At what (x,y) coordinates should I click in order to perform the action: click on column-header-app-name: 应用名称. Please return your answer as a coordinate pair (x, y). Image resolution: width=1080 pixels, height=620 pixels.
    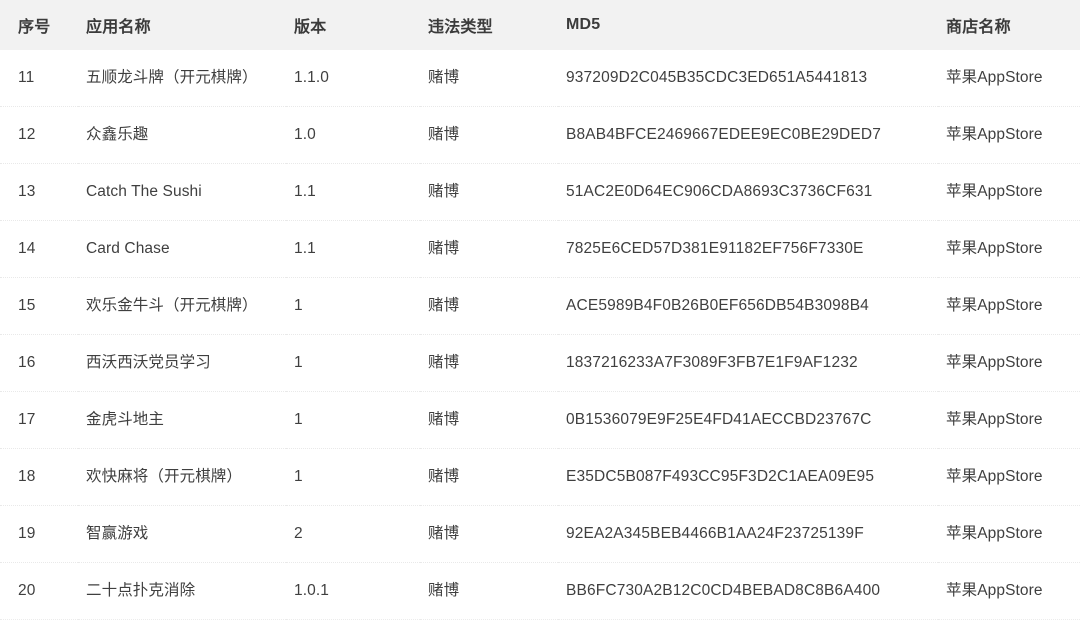
    Looking at the image, I should click on (182, 25).